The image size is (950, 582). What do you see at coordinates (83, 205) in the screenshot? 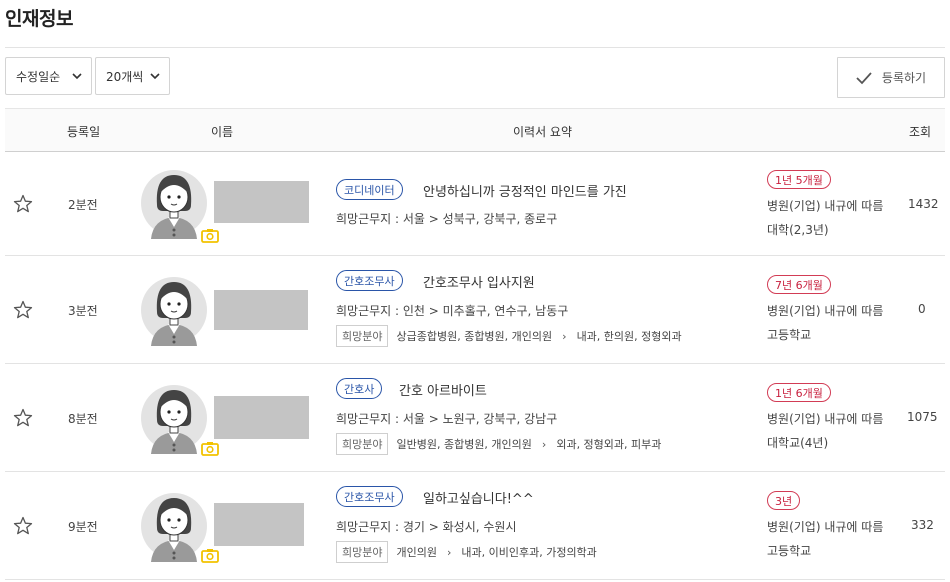
I see `registered-time: 2분전` at bounding box center [83, 205].